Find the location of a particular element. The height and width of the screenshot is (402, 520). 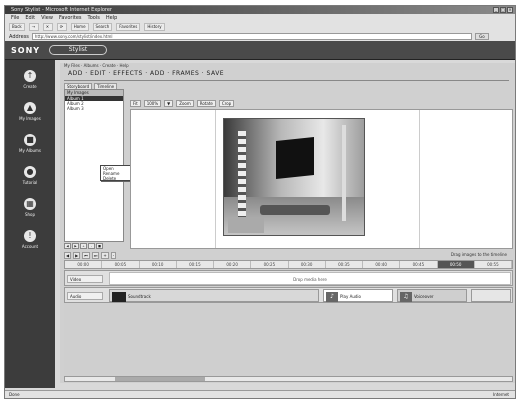

arrow-up-icon: ↑ is located at coordinates (30, 76).